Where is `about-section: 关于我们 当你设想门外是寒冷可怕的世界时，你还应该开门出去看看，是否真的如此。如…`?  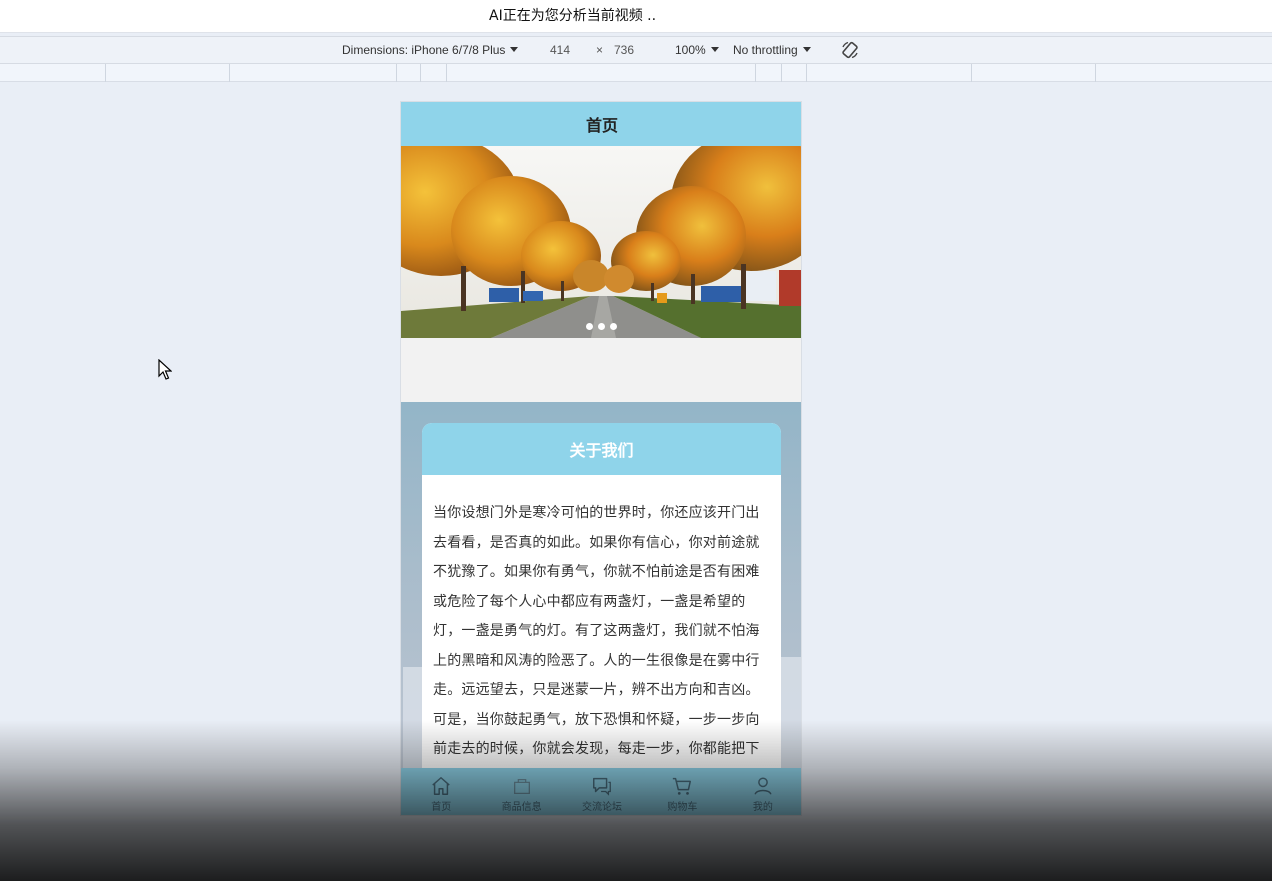
about-section: 关于我们 当你设想门外是寒冷可怕的世界时，你还应该开门出去看看，是否真的如此。如… is located at coordinates (601, 608).